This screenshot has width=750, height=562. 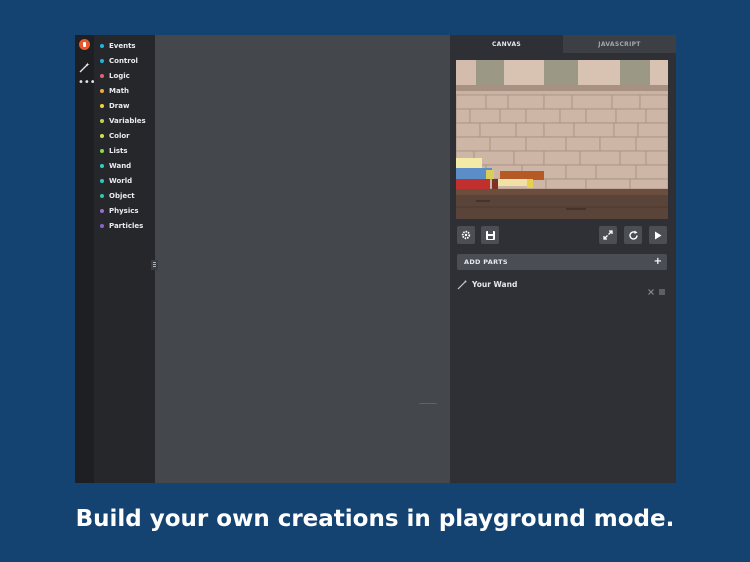 What do you see at coordinates (119, 106) in the screenshot?
I see `category-label: Draw` at bounding box center [119, 106].